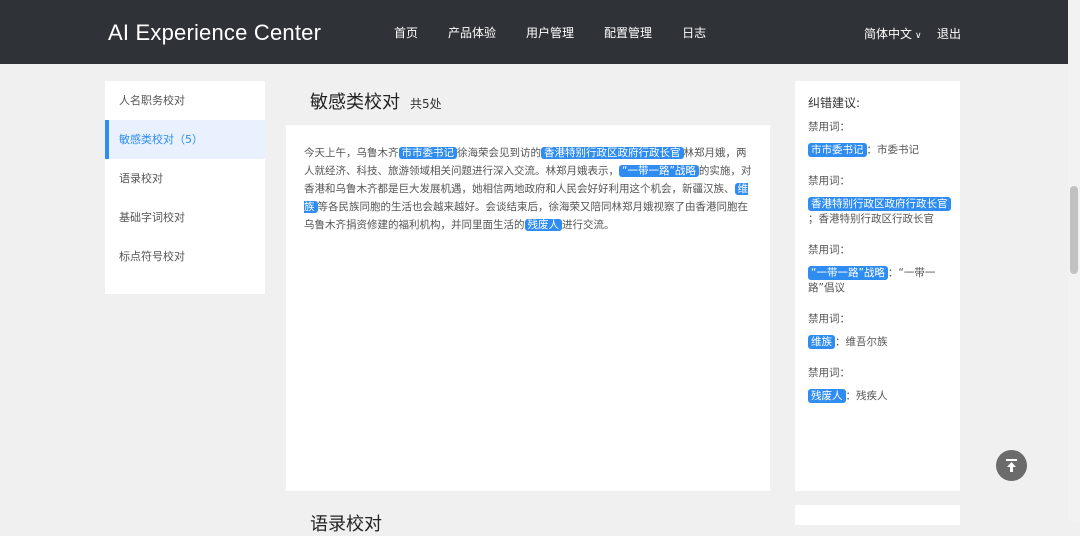 The image size is (1080, 536). What do you see at coordinates (185, 256) in the screenshot?
I see `sidebar-item-punctuation: 标点符号校对` at bounding box center [185, 256].